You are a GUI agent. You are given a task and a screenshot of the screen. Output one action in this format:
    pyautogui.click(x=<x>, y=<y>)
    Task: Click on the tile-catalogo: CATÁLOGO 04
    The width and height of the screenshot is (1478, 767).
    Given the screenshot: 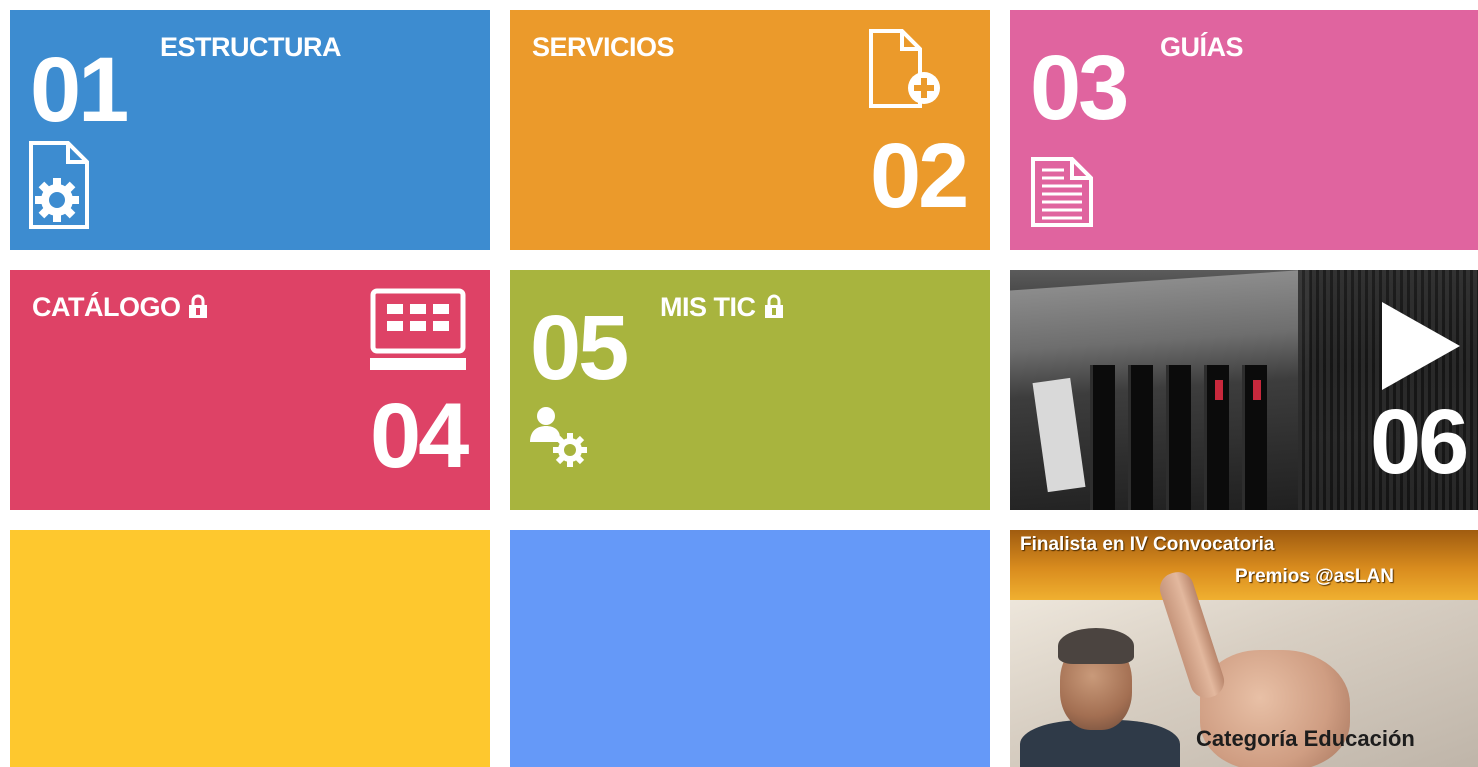 What is the action you would take?
    pyautogui.click(x=250, y=390)
    